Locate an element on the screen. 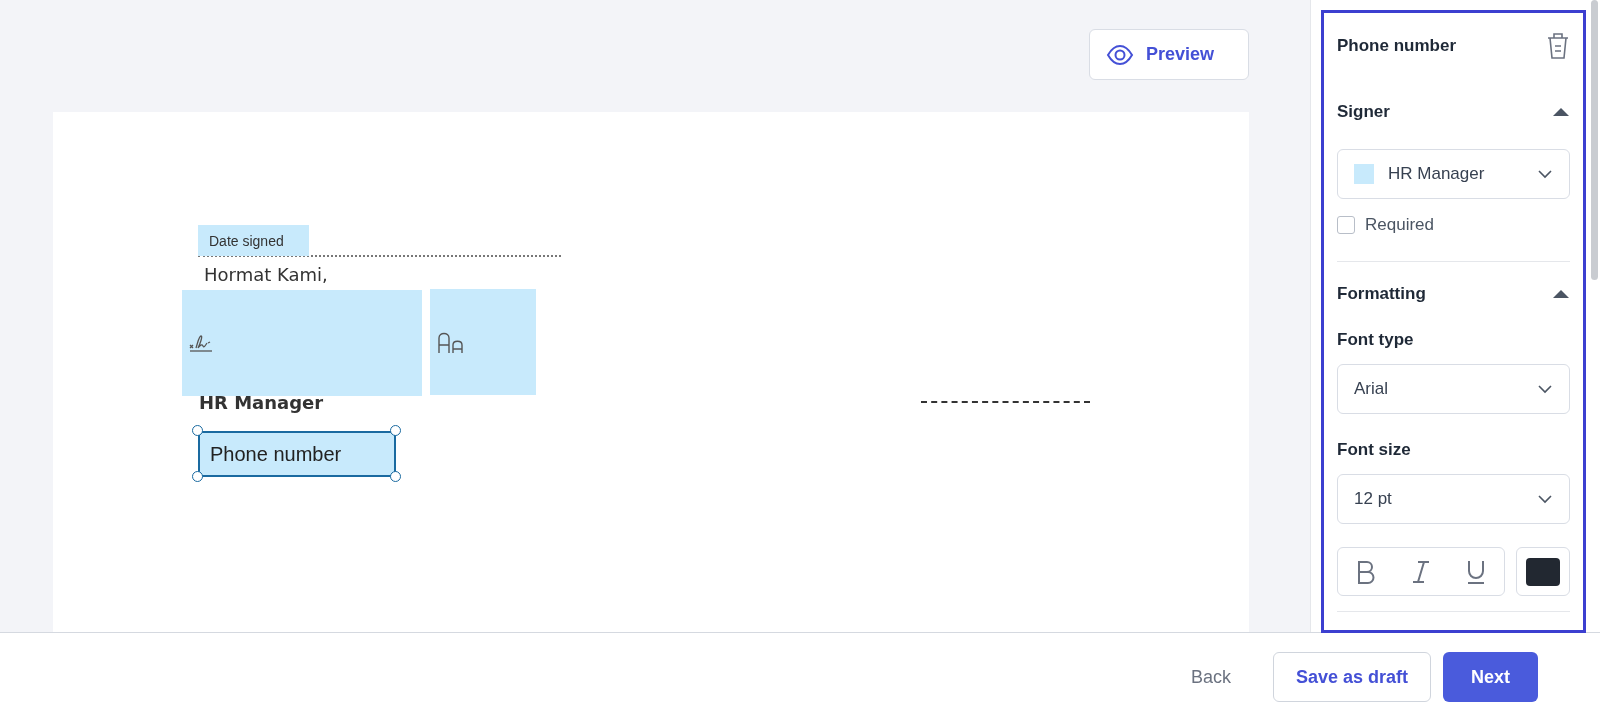 The image size is (1600, 721). underline-icon is located at coordinates (1476, 571).